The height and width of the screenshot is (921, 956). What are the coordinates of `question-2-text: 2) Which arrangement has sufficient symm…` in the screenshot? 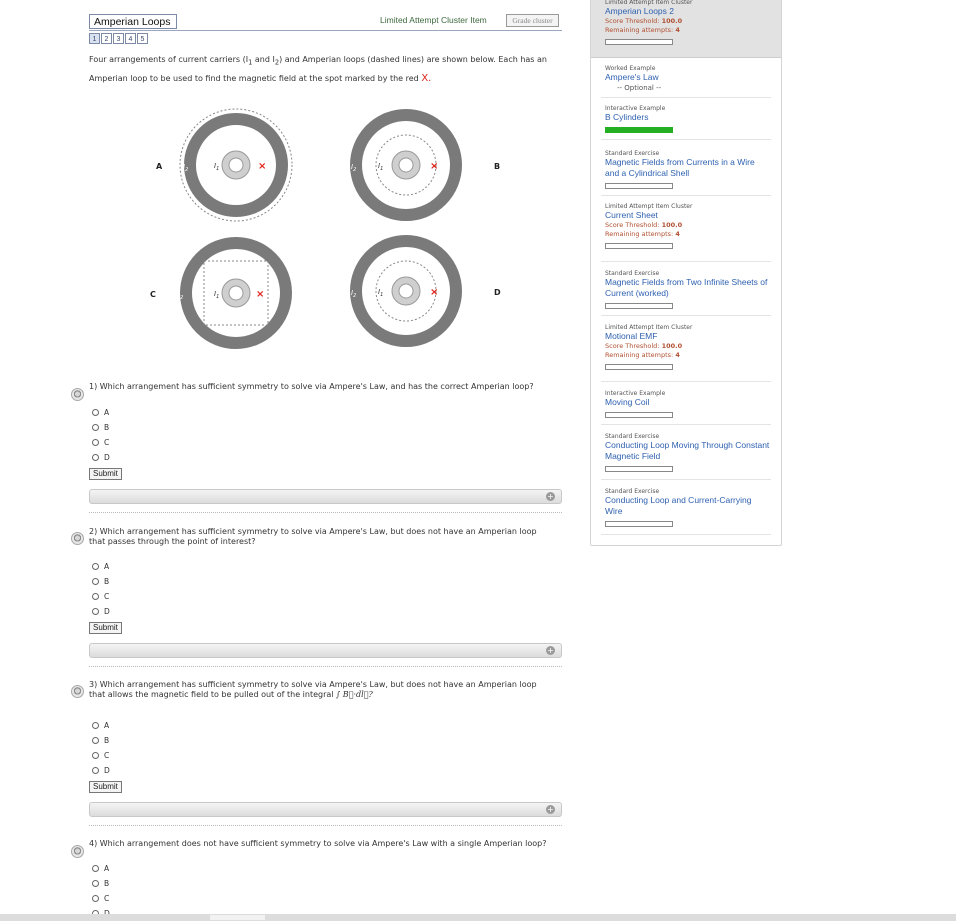 It's located at (313, 536).